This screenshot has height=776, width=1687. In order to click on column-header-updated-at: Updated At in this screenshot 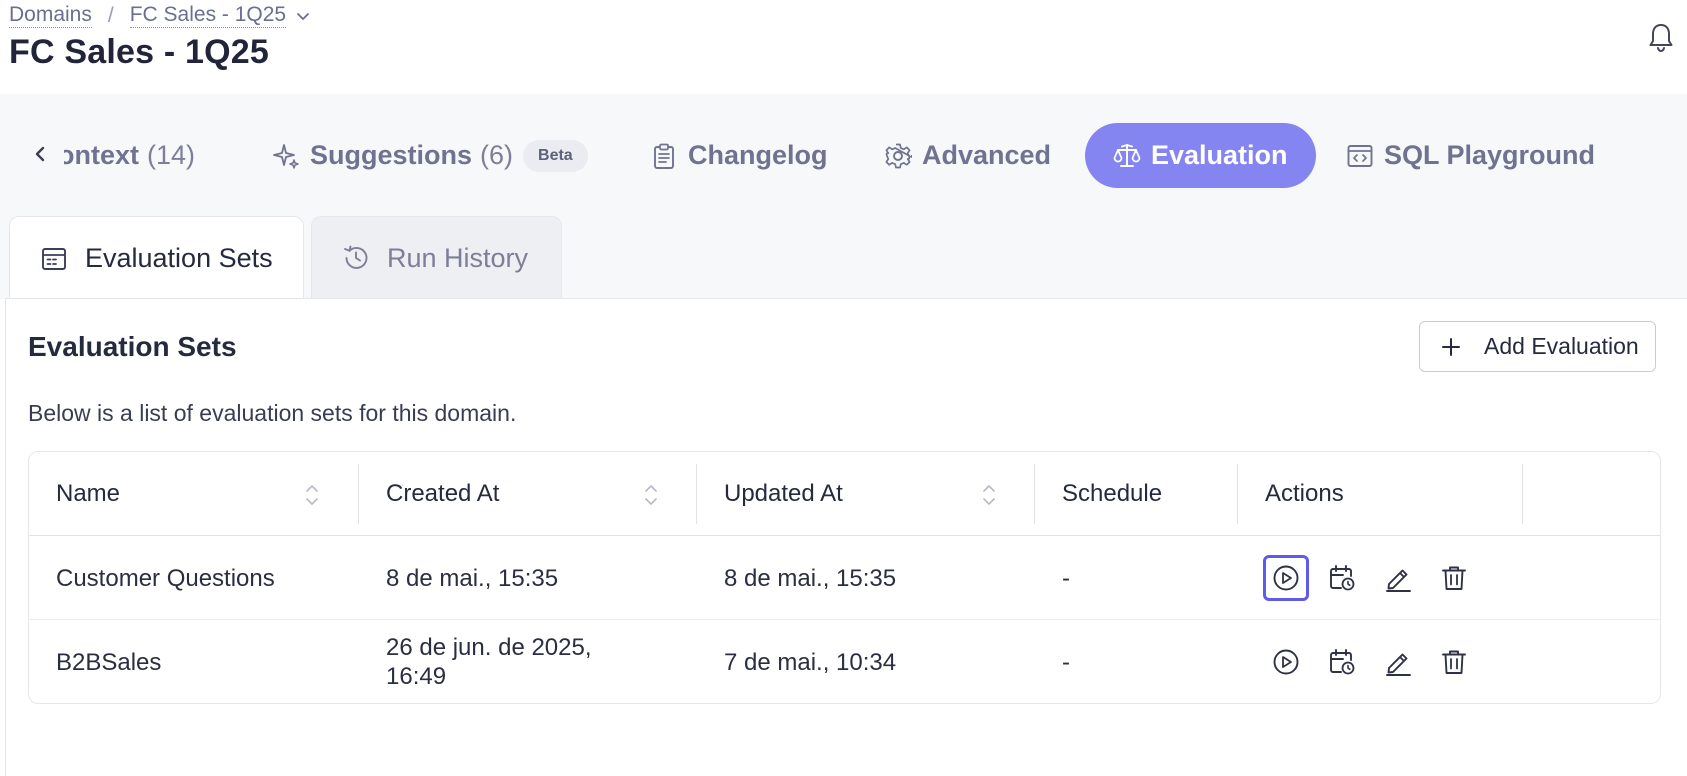, I will do `click(783, 494)`.